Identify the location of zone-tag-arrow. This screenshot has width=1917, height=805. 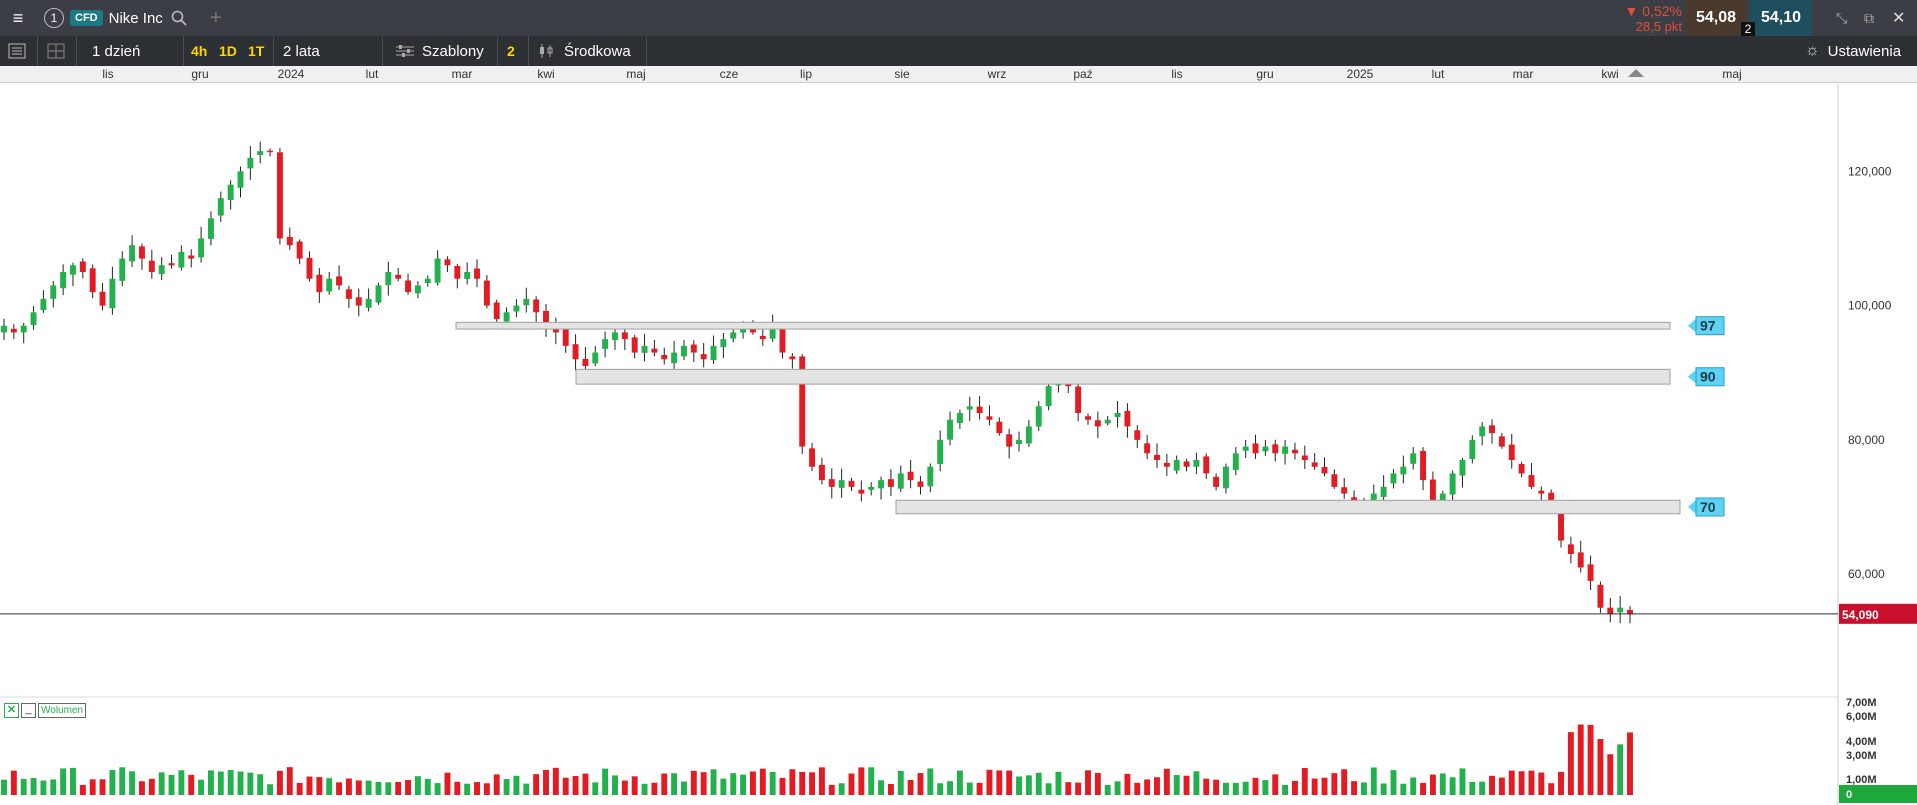
(1692, 376).